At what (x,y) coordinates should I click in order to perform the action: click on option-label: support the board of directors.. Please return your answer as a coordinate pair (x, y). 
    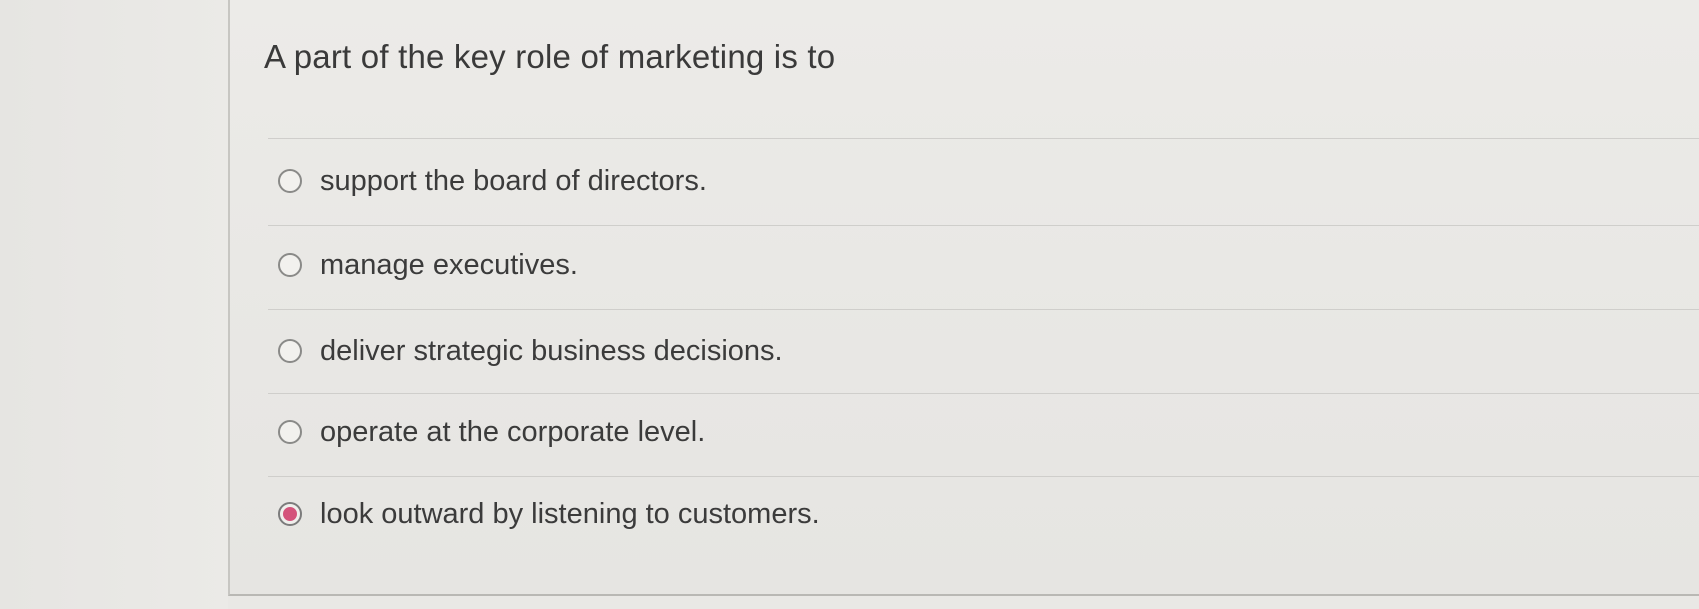
    Looking at the image, I should click on (513, 180).